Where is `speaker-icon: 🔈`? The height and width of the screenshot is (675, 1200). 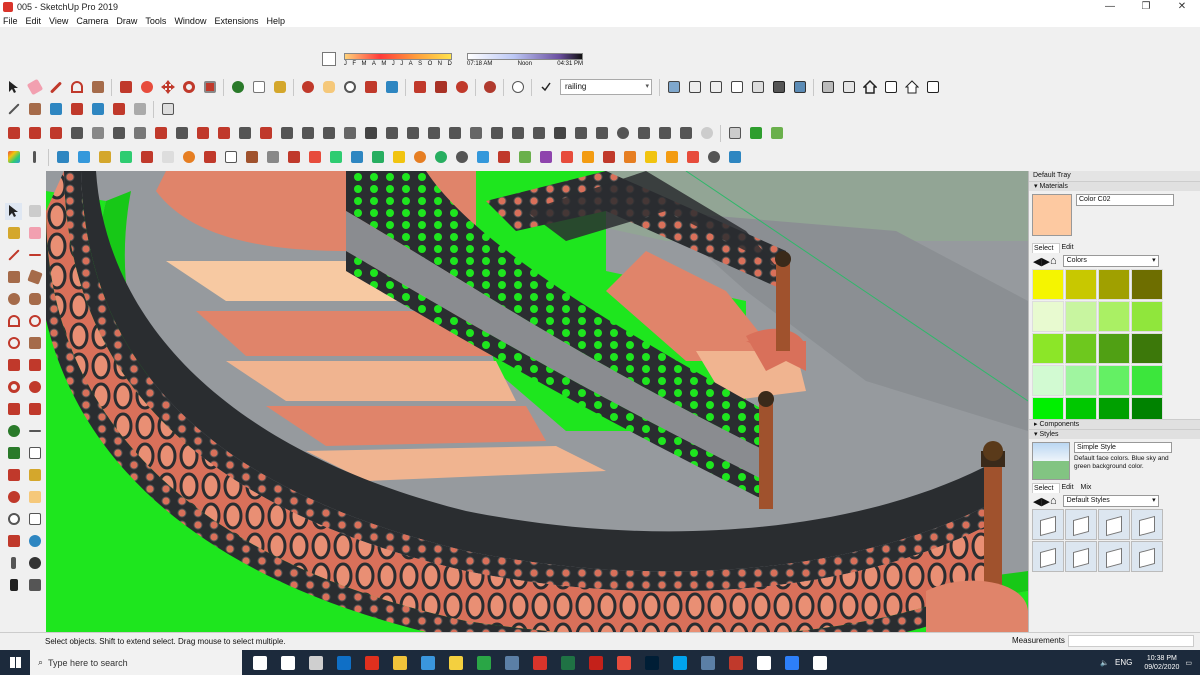 speaker-icon: 🔈 is located at coordinates (1104, 663).